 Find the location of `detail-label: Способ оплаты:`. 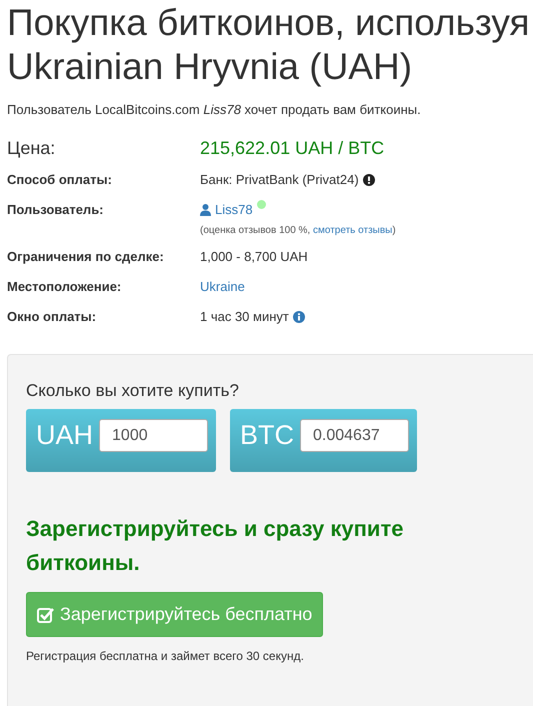

detail-label: Способ оплаты: is located at coordinates (60, 180).